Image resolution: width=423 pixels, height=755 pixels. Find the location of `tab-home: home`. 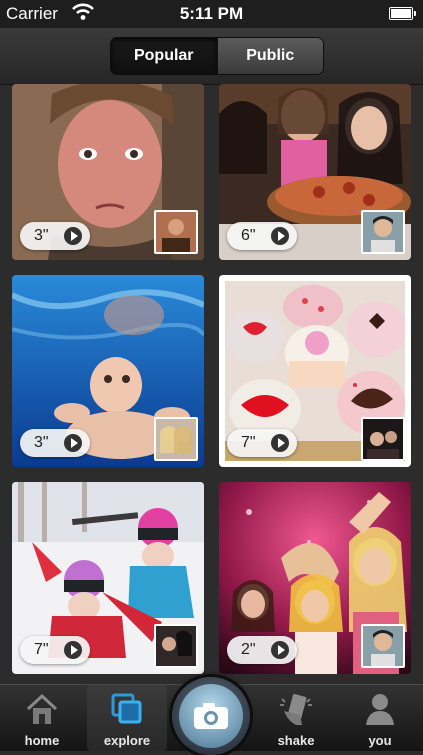

tab-home: home is located at coordinates (42, 718).